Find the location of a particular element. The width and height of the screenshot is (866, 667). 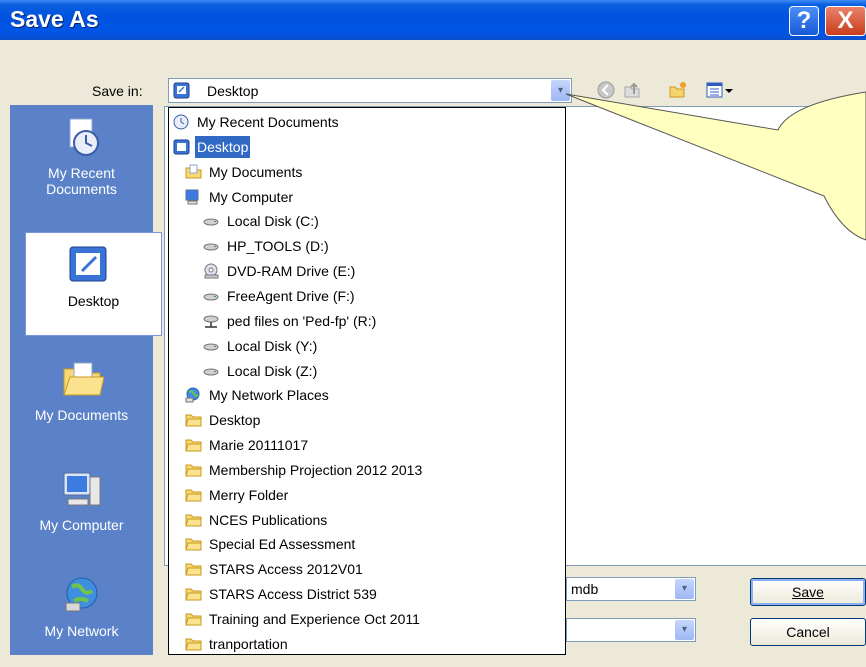

cancel-button-label: Cancel is located at coordinates (808, 632).